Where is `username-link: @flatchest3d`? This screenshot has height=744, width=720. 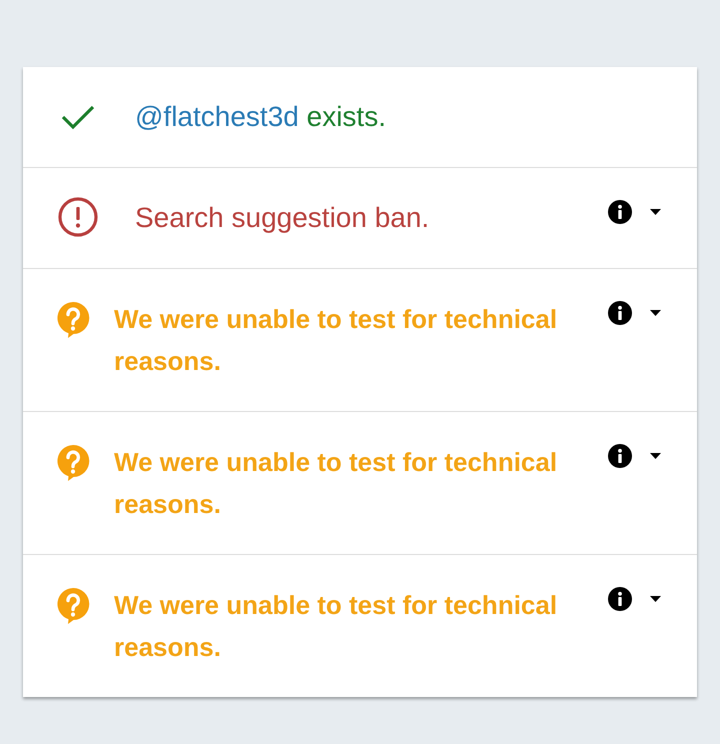
username-link: @flatchest3d is located at coordinates (217, 116).